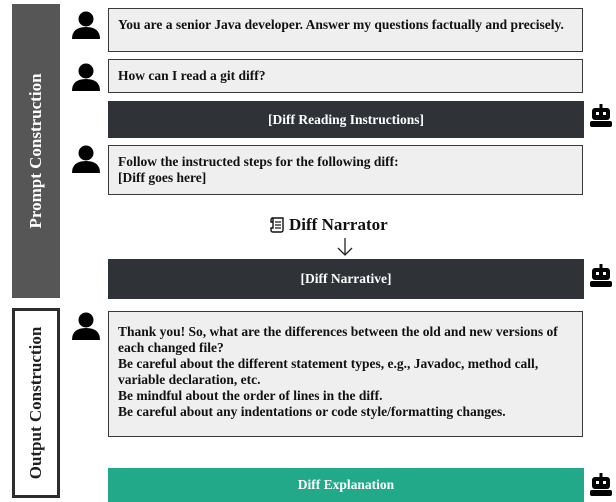  I want to click on down-arrow-icon, so click(345, 247).